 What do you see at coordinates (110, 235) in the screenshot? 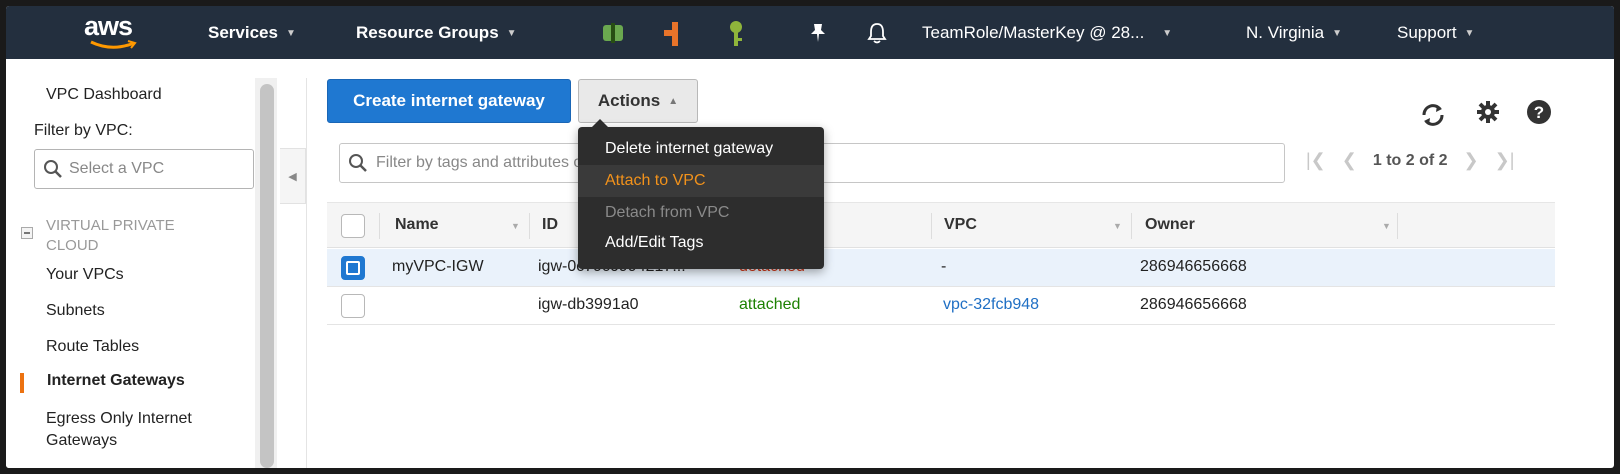
I see `section-virtual-private-cloud: VIRTUAL PRIVATE CLOUD` at bounding box center [110, 235].